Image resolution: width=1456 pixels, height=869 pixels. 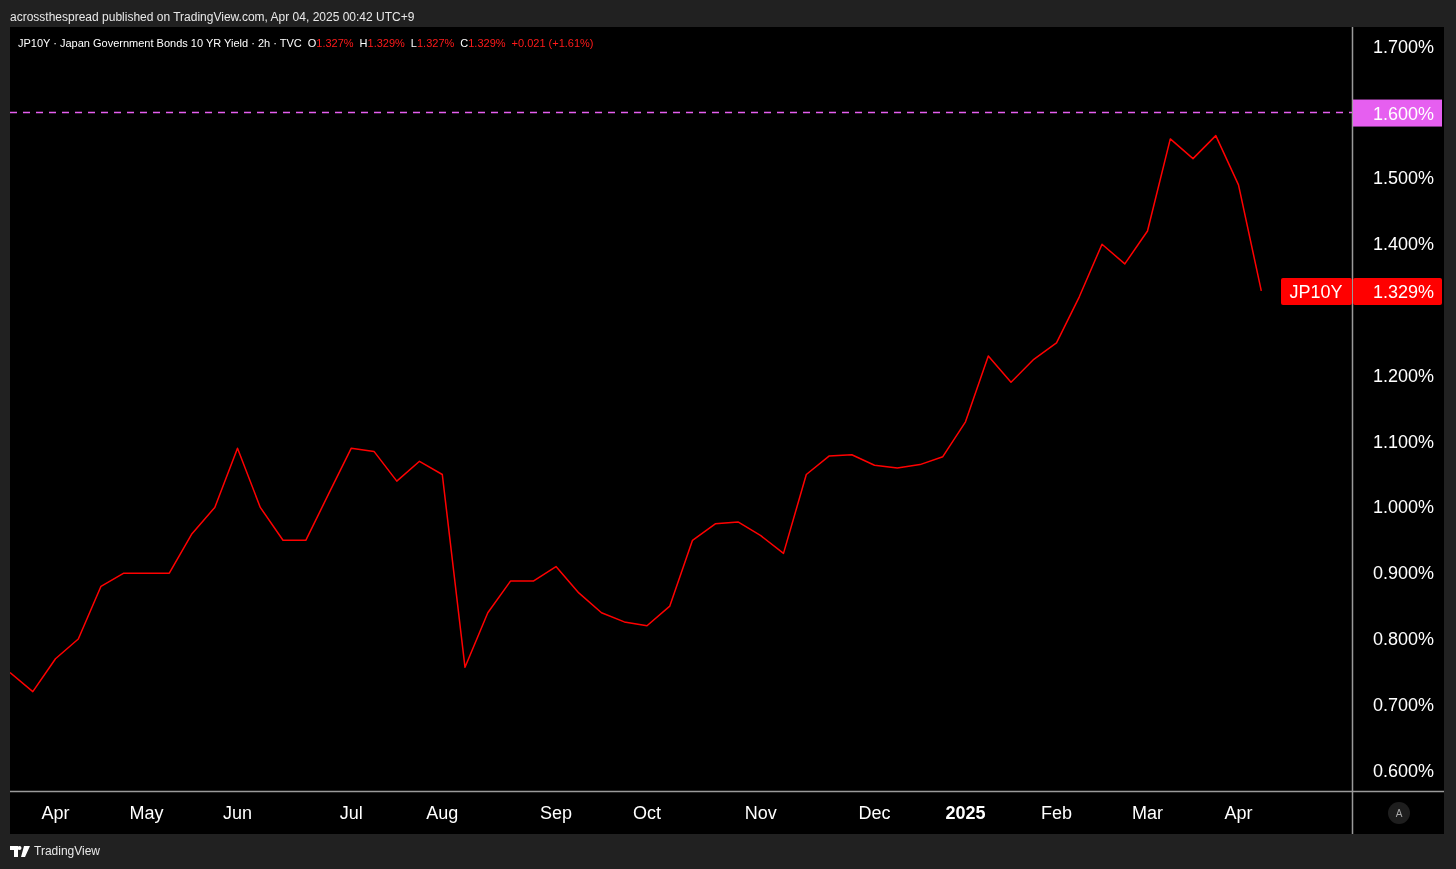 I want to click on symbol-description: JP10Y · Japan Government Bonds 10 YR Yield · 2h · TVC, so click(x=160, y=43).